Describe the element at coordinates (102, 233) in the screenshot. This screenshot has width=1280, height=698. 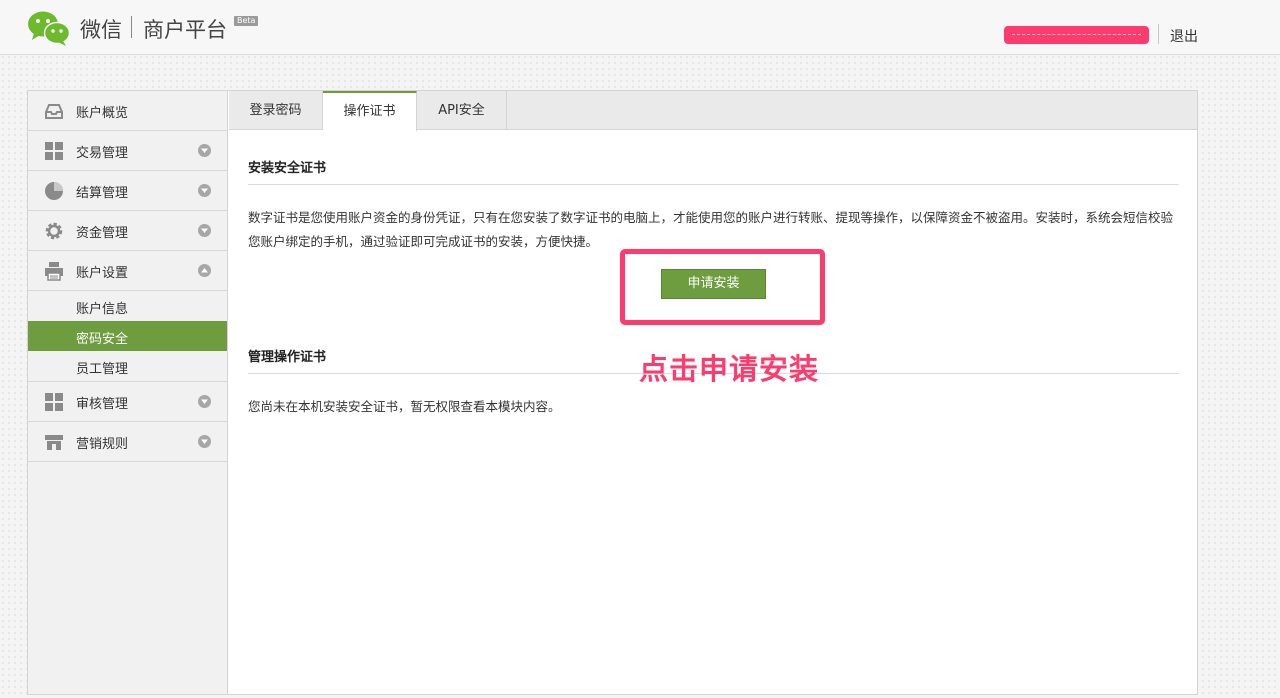
I see `sidebar-item-label: 资金管理` at that location.